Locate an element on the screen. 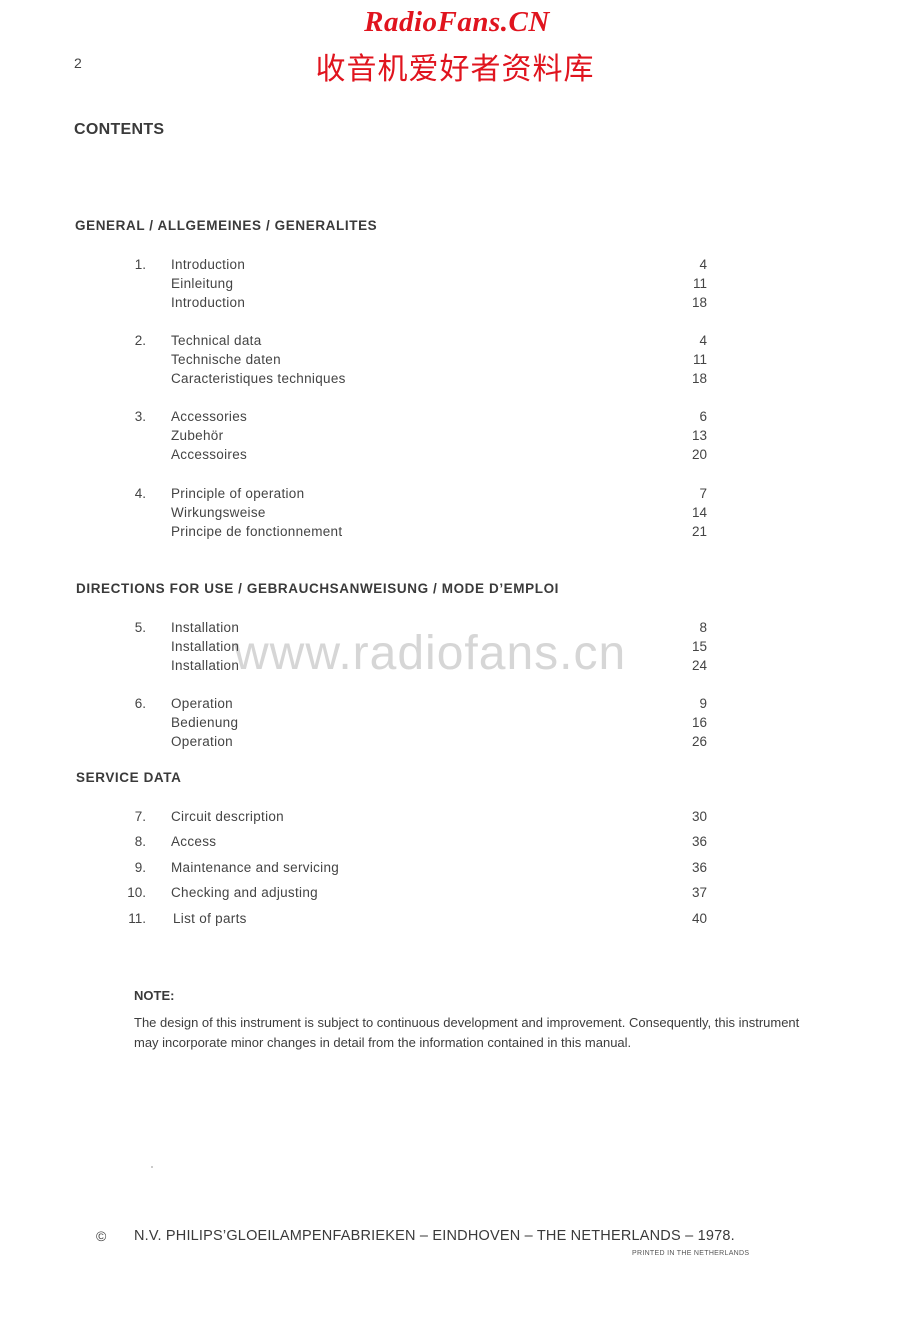 The height and width of the screenshot is (1329, 920). toc-entry-page: 8 is located at coordinates (687, 627).